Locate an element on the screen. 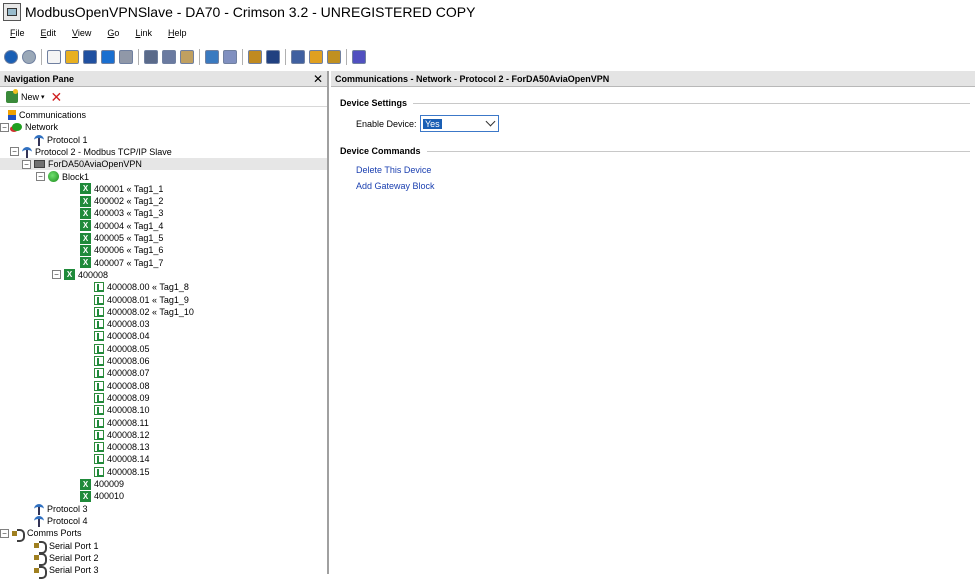  tree-item: 400008.03 is located at coordinates (163, 324).